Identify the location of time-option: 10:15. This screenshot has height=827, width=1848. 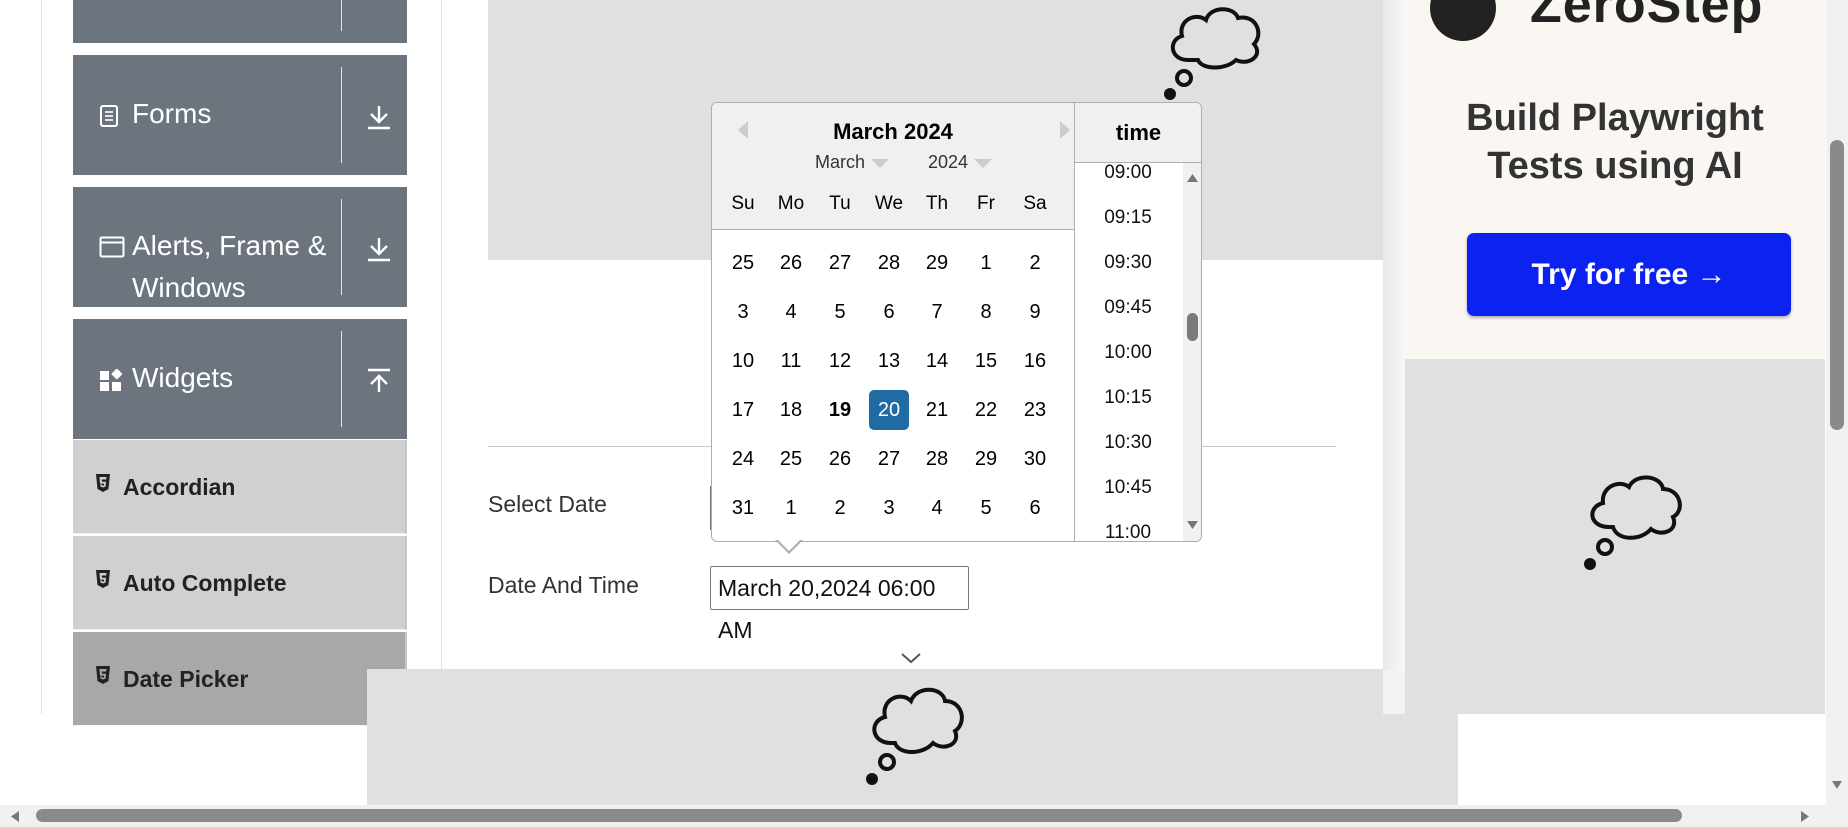
(1128, 398).